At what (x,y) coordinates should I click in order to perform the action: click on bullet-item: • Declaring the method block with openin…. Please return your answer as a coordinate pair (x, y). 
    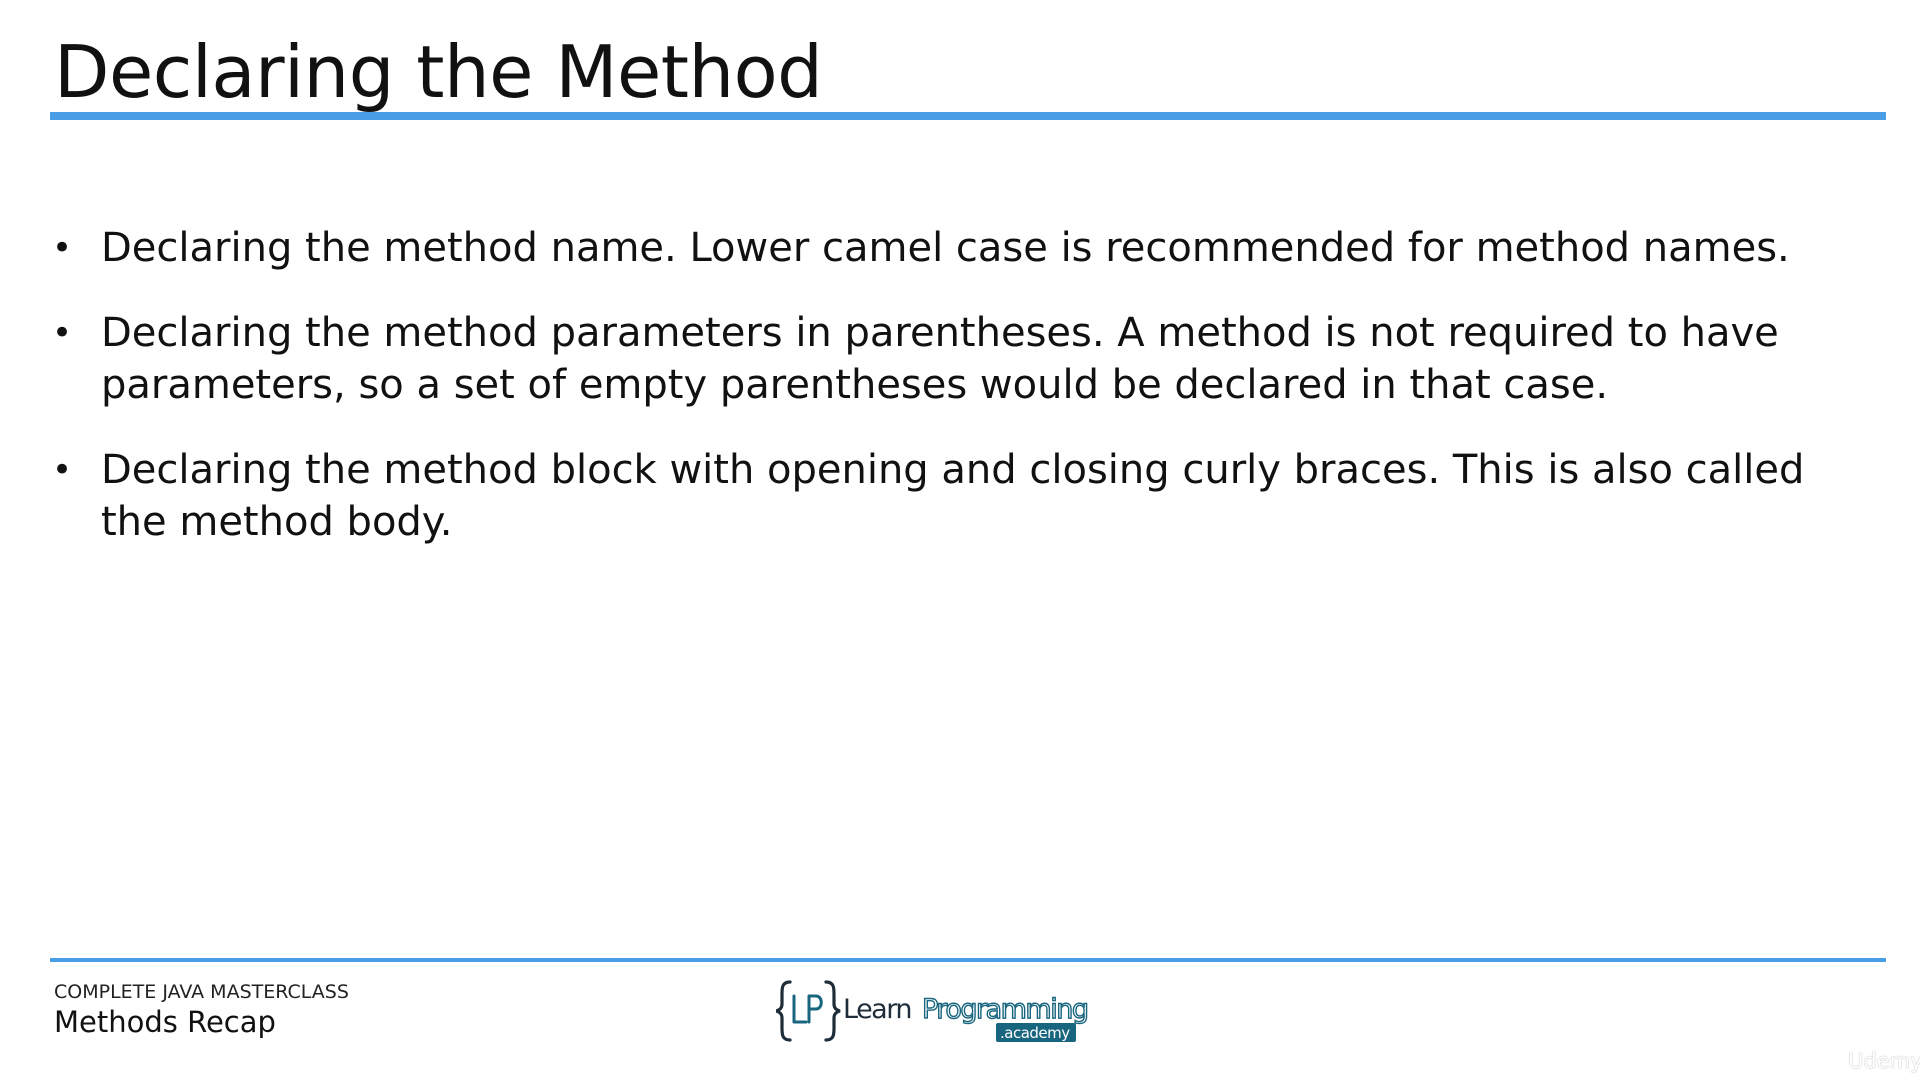
    Looking at the image, I should click on (962, 496).